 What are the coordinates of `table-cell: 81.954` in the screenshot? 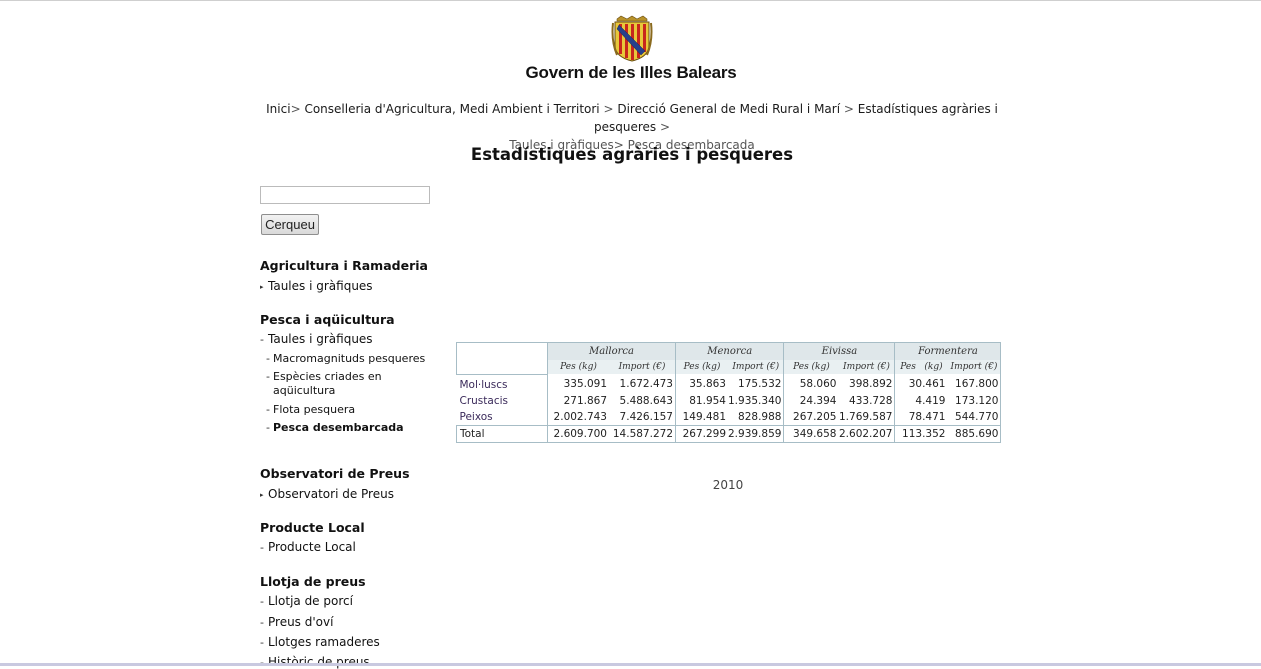 It's located at (701, 400).